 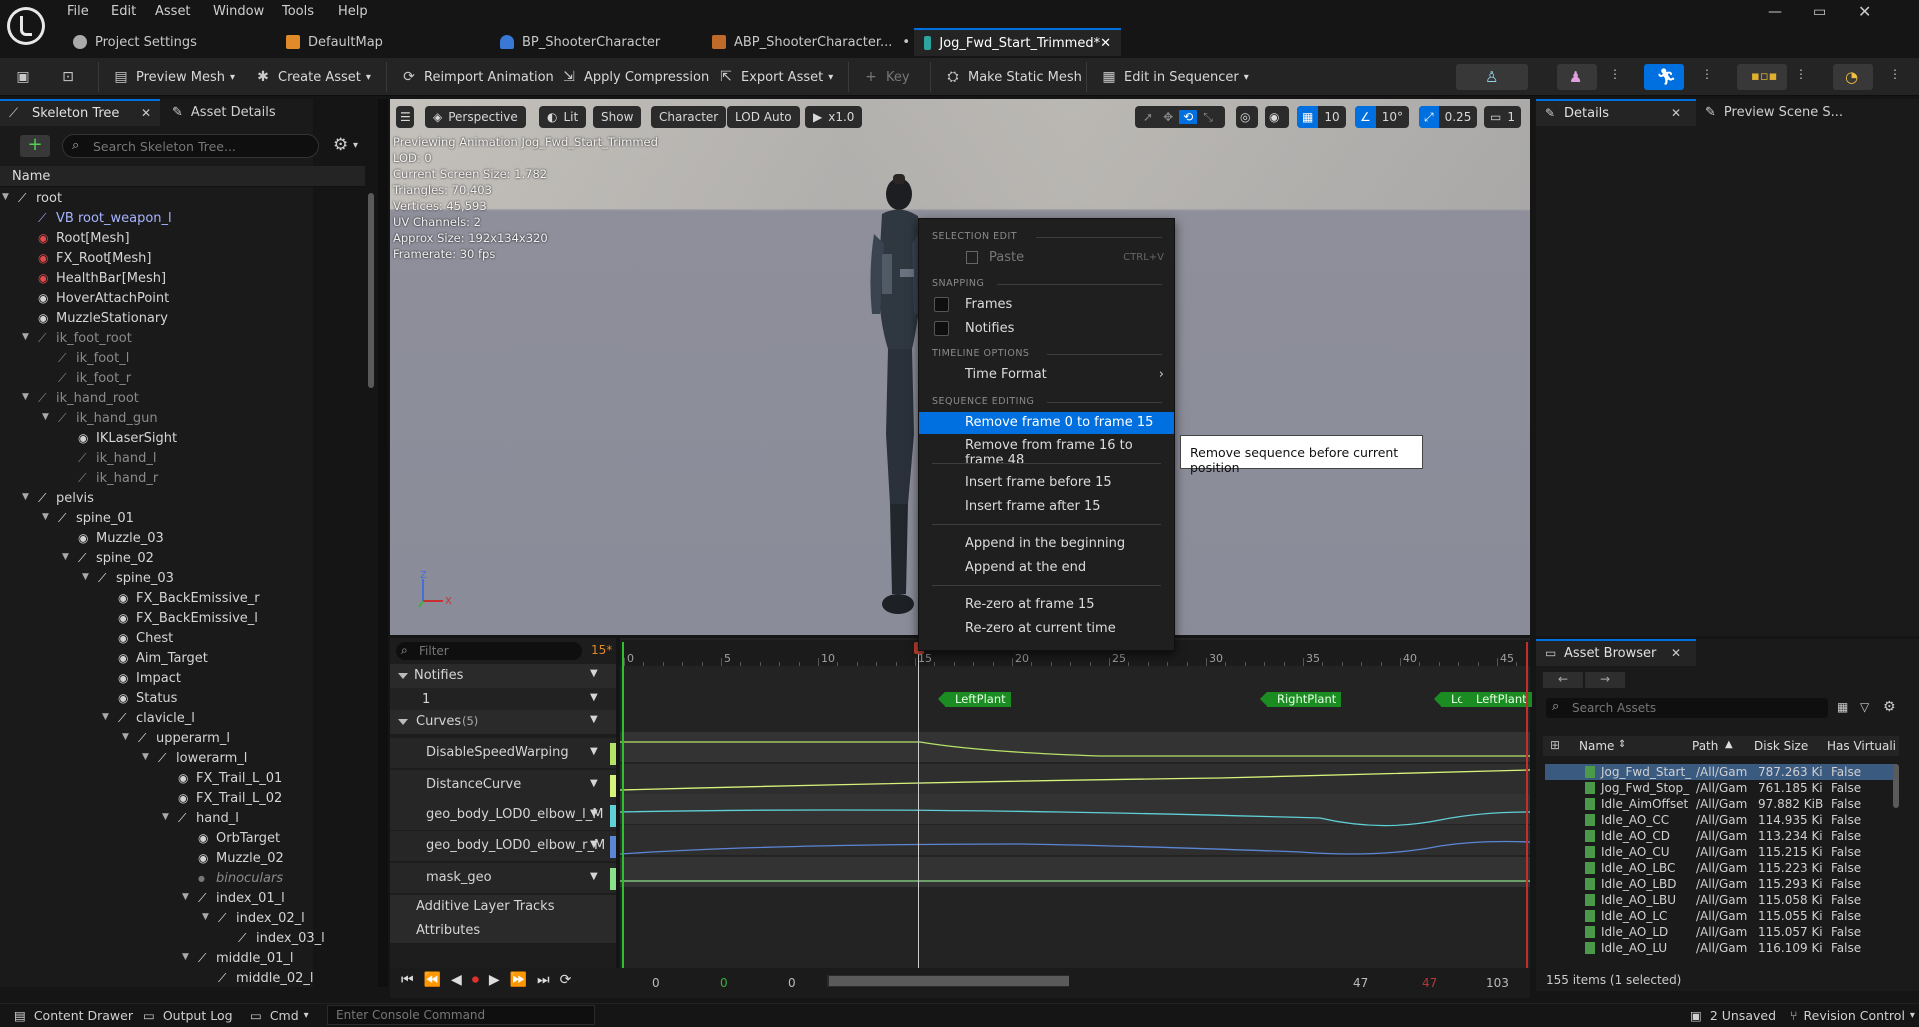 I want to click on play-reverse-icon: ◀, so click(x=456, y=980).